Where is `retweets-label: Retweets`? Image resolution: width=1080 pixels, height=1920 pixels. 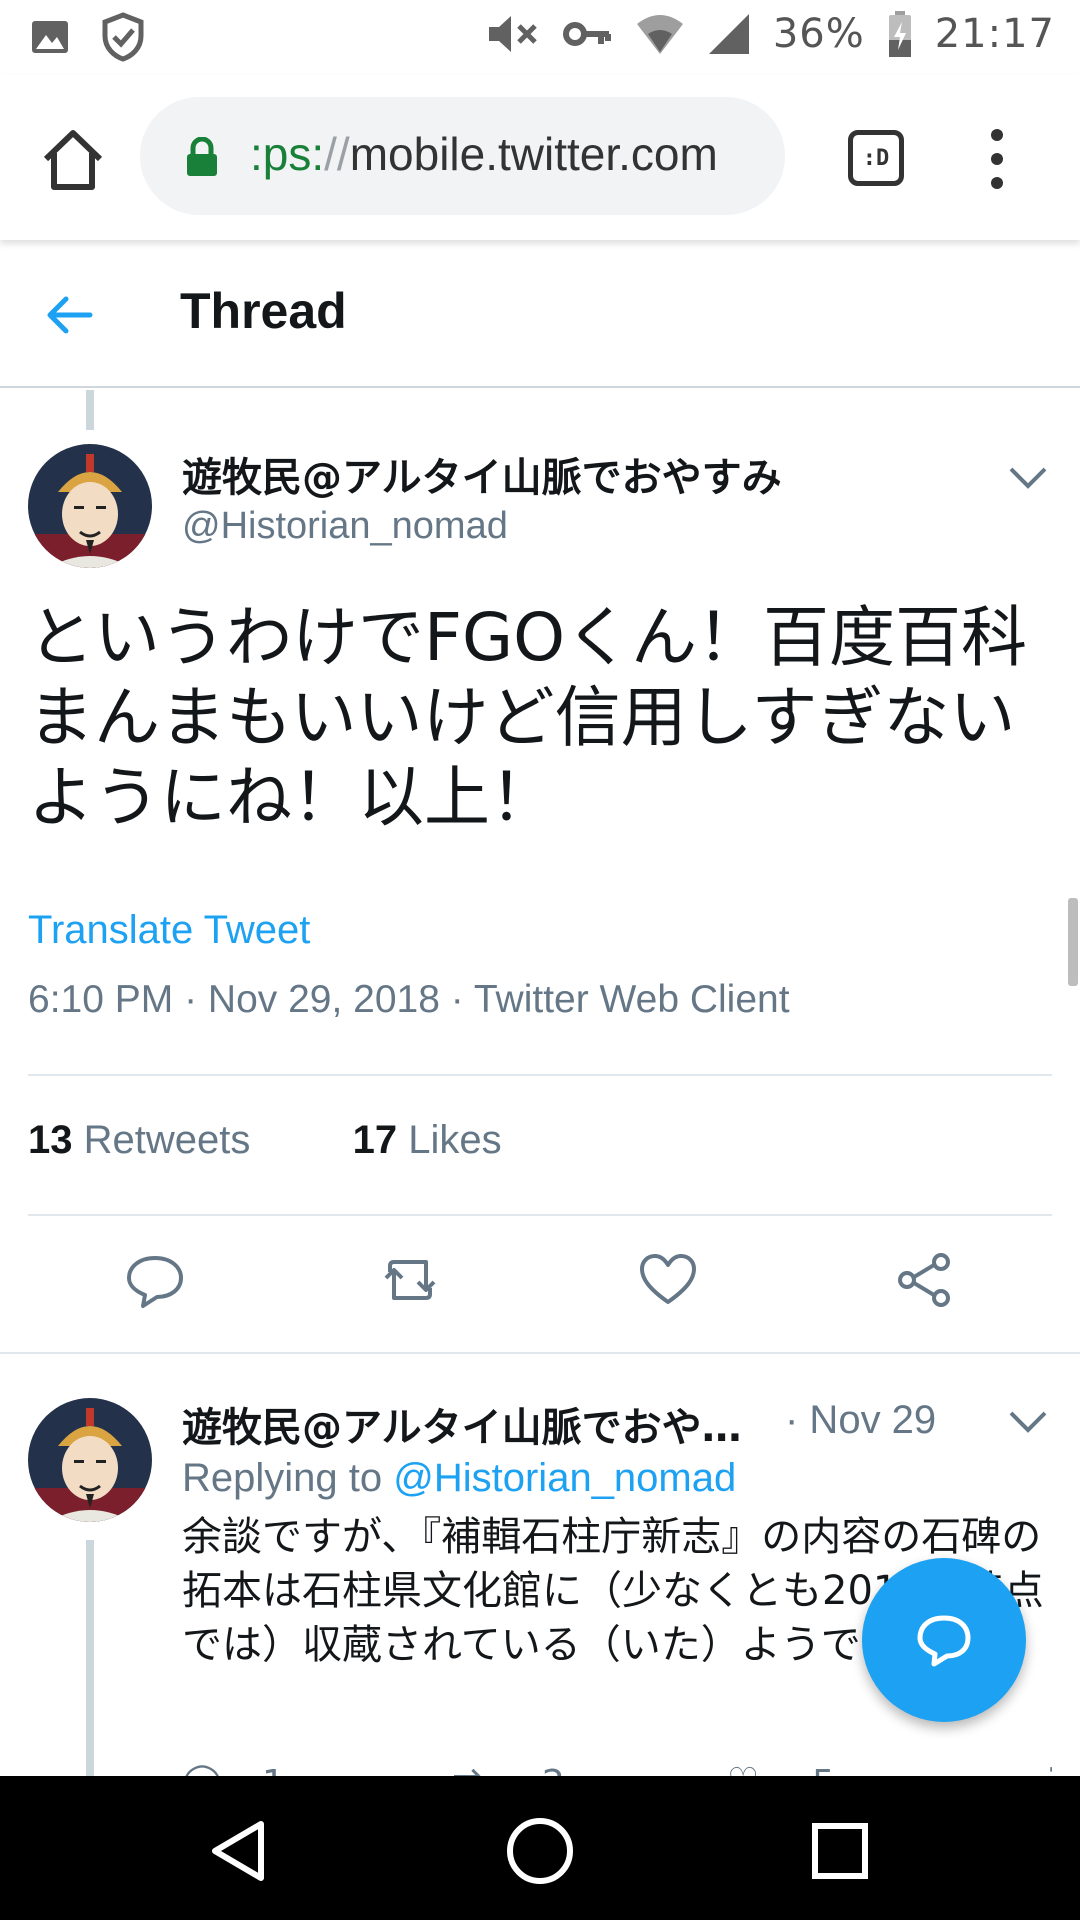
retweets-label: Retweets is located at coordinates (167, 1140).